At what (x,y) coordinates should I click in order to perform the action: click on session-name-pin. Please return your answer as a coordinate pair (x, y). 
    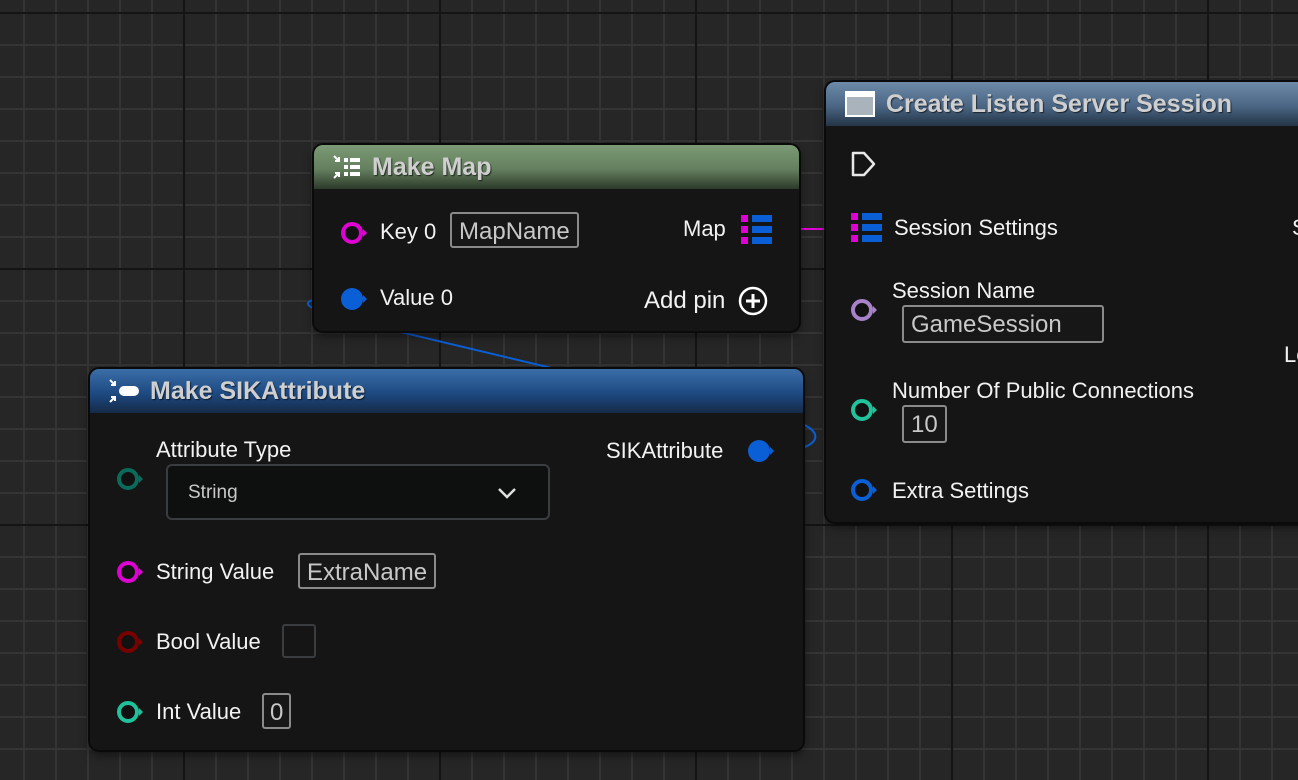
    Looking at the image, I should click on (865, 310).